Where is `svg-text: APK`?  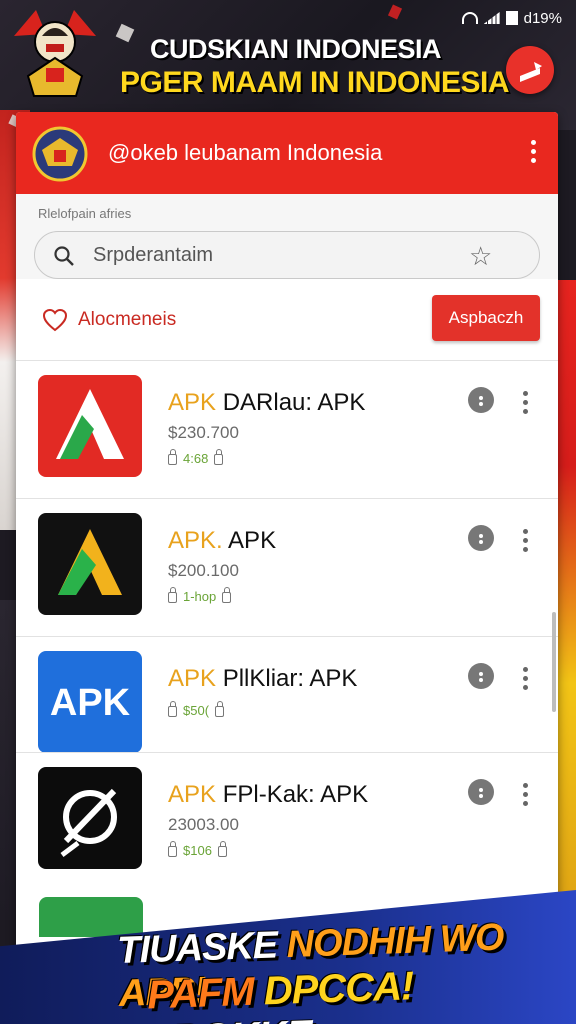
svg-text: APK is located at coordinates (90, 703).